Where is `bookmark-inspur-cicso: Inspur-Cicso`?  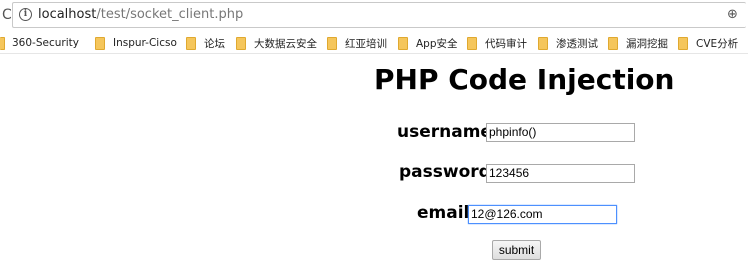 bookmark-inspur-cicso: Inspur-Cicso is located at coordinates (136, 43).